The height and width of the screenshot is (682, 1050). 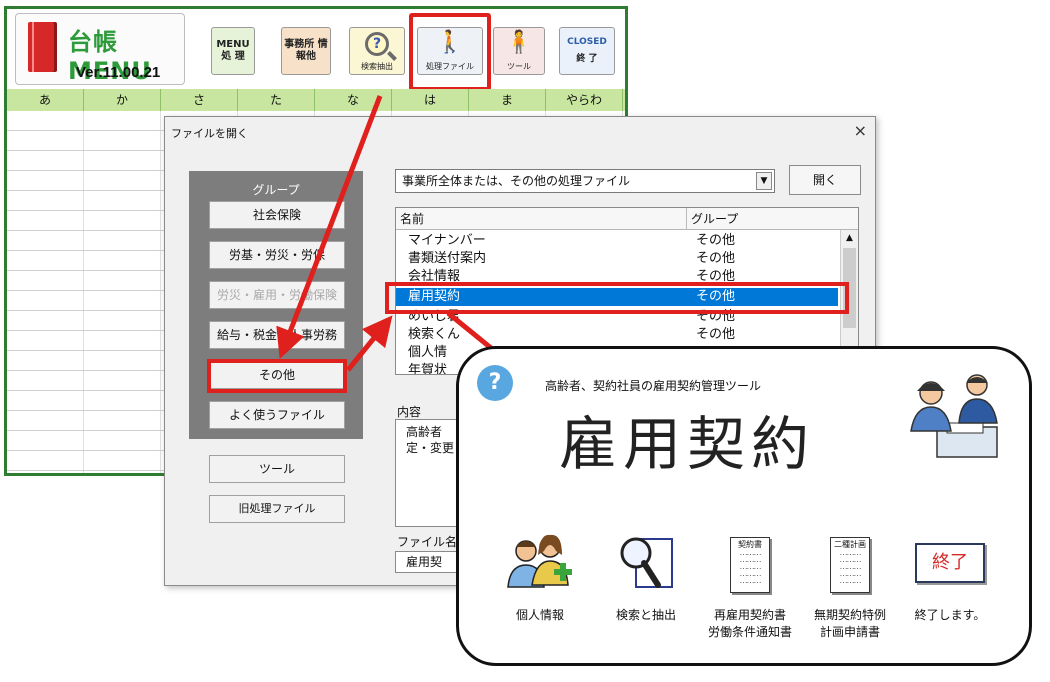 What do you see at coordinates (277, 376) in the screenshot?
I see `other-button-highlight` at bounding box center [277, 376].